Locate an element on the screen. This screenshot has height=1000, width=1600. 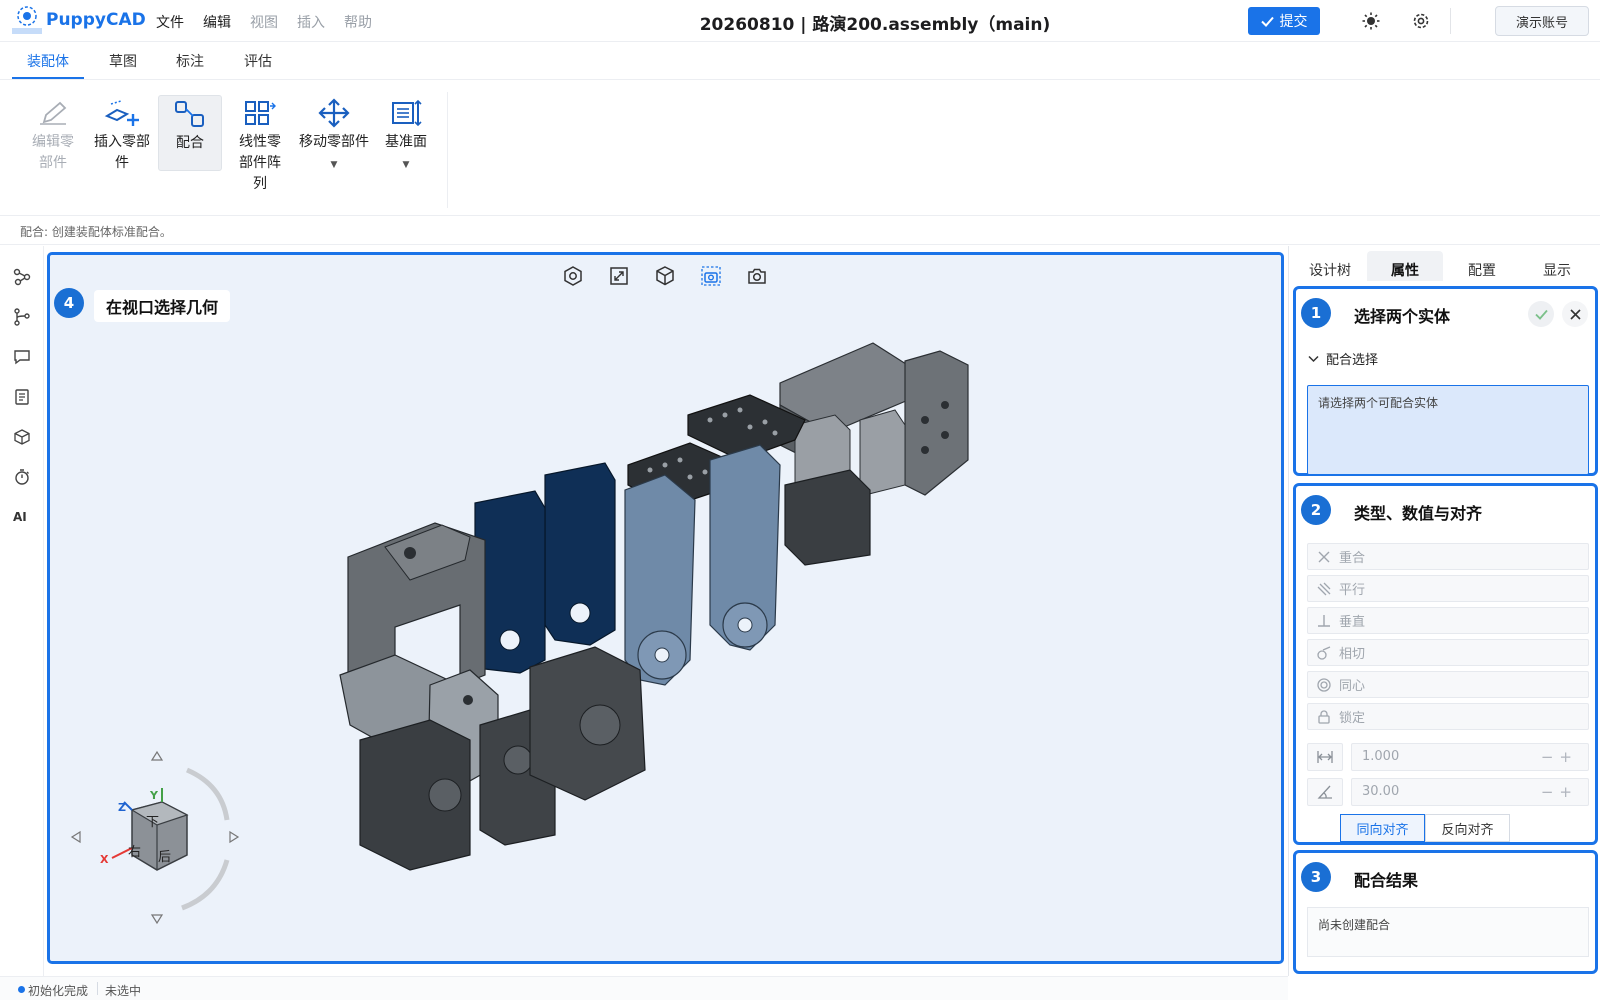
orbit-arc-top is located at coordinates (207, 794).